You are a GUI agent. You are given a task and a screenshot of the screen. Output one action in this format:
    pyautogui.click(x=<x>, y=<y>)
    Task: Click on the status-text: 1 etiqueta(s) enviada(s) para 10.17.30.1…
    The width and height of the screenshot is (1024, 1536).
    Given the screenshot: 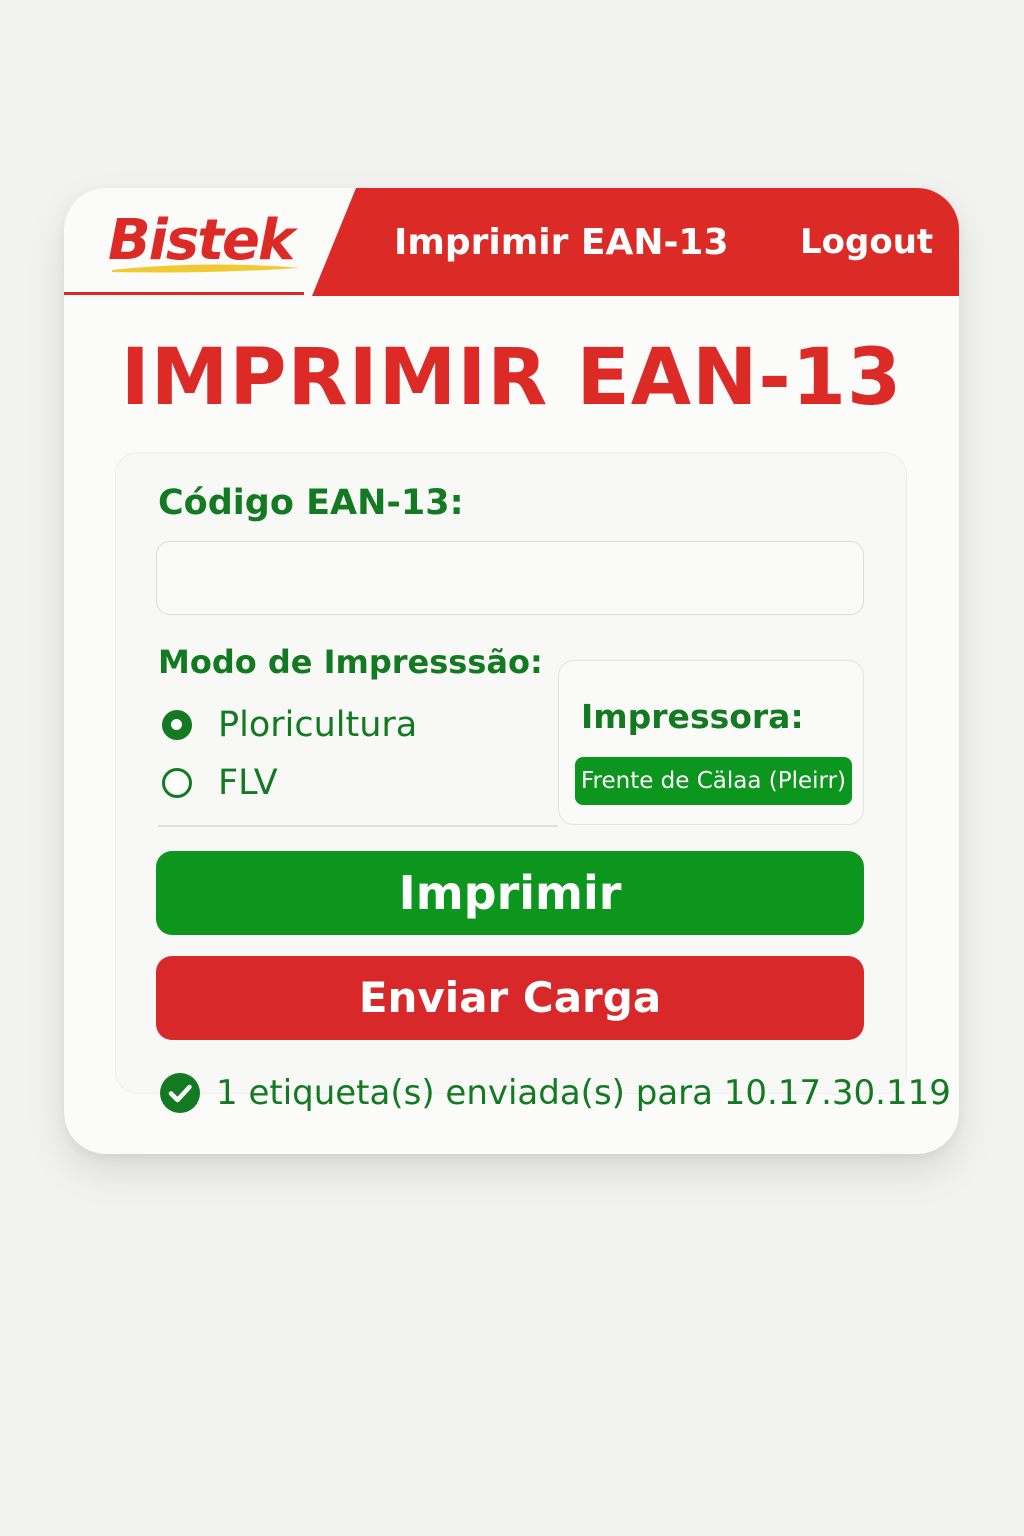 What is the action you would take?
    pyautogui.click(x=583, y=1093)
    